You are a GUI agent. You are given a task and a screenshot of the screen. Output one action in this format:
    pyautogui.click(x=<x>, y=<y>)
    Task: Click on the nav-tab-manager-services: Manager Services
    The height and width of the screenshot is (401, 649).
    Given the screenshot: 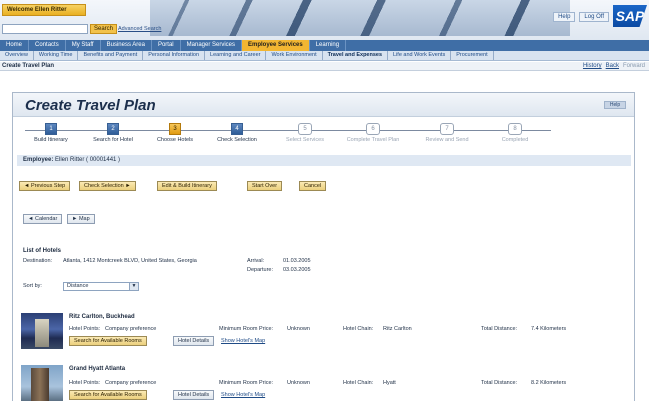 What is the action you would take?
    pyautogui.click(x=212, y=45)
    